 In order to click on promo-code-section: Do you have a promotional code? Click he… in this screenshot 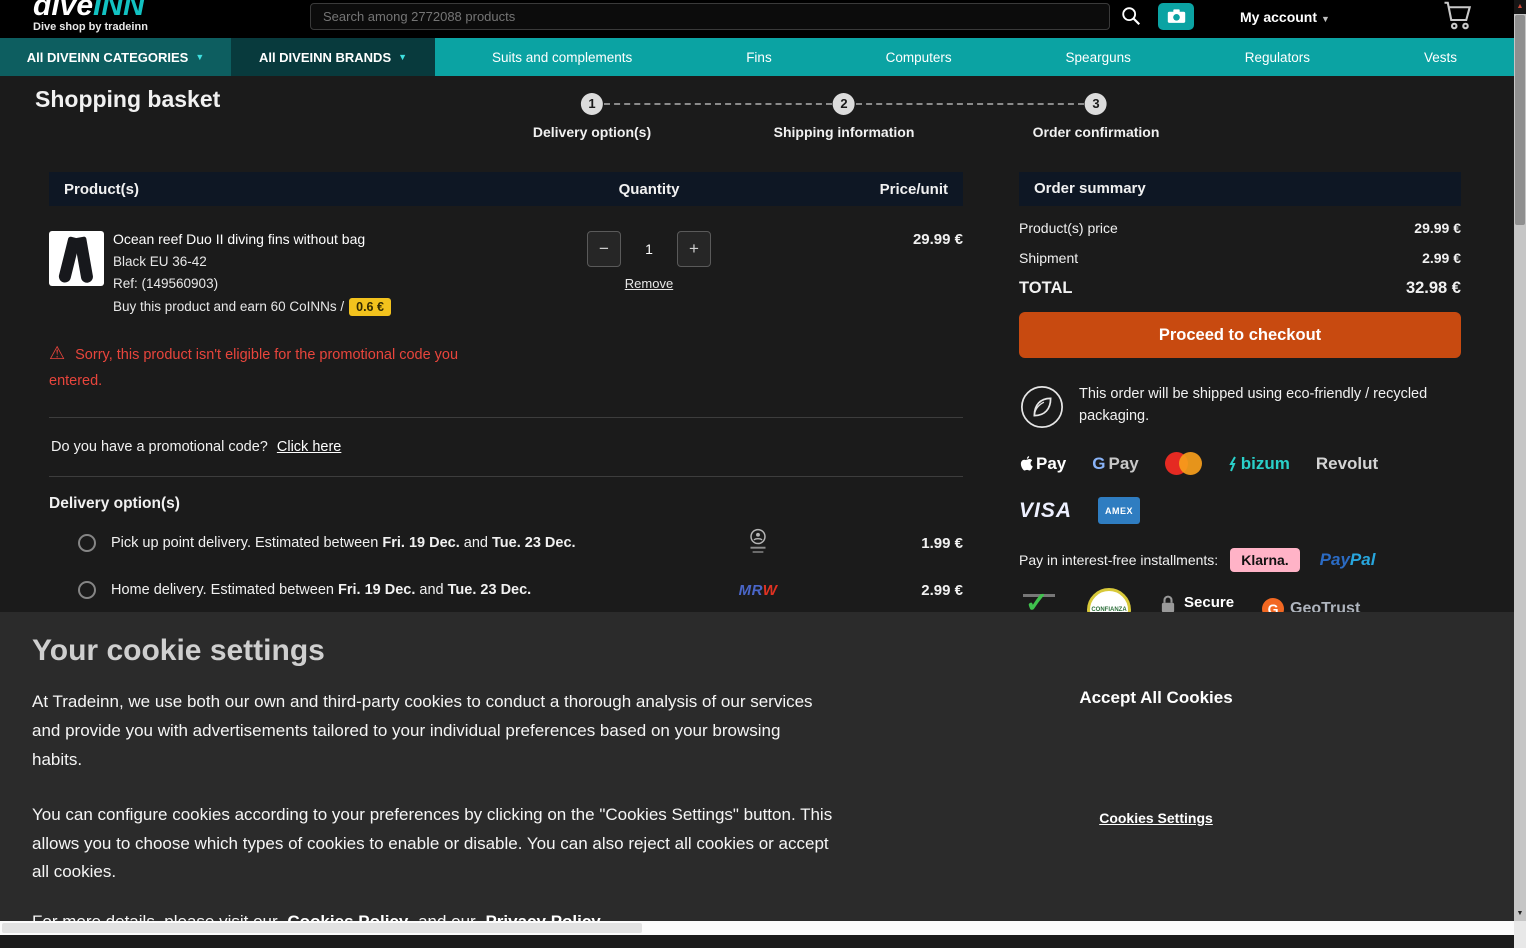, I will do `click(506, 448)`.